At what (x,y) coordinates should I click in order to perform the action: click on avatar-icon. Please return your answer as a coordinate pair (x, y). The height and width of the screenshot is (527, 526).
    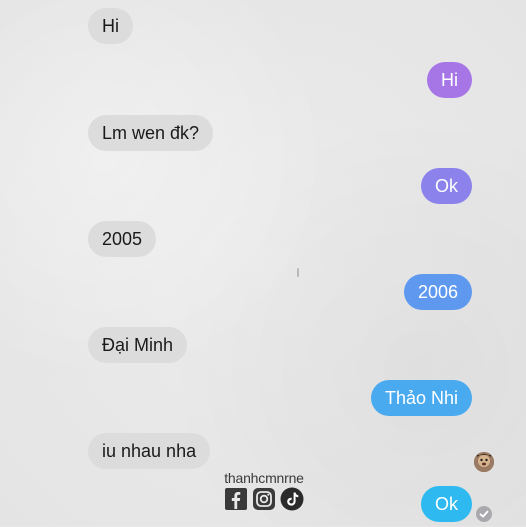
    Looking at the image, I should click on (484, 462).